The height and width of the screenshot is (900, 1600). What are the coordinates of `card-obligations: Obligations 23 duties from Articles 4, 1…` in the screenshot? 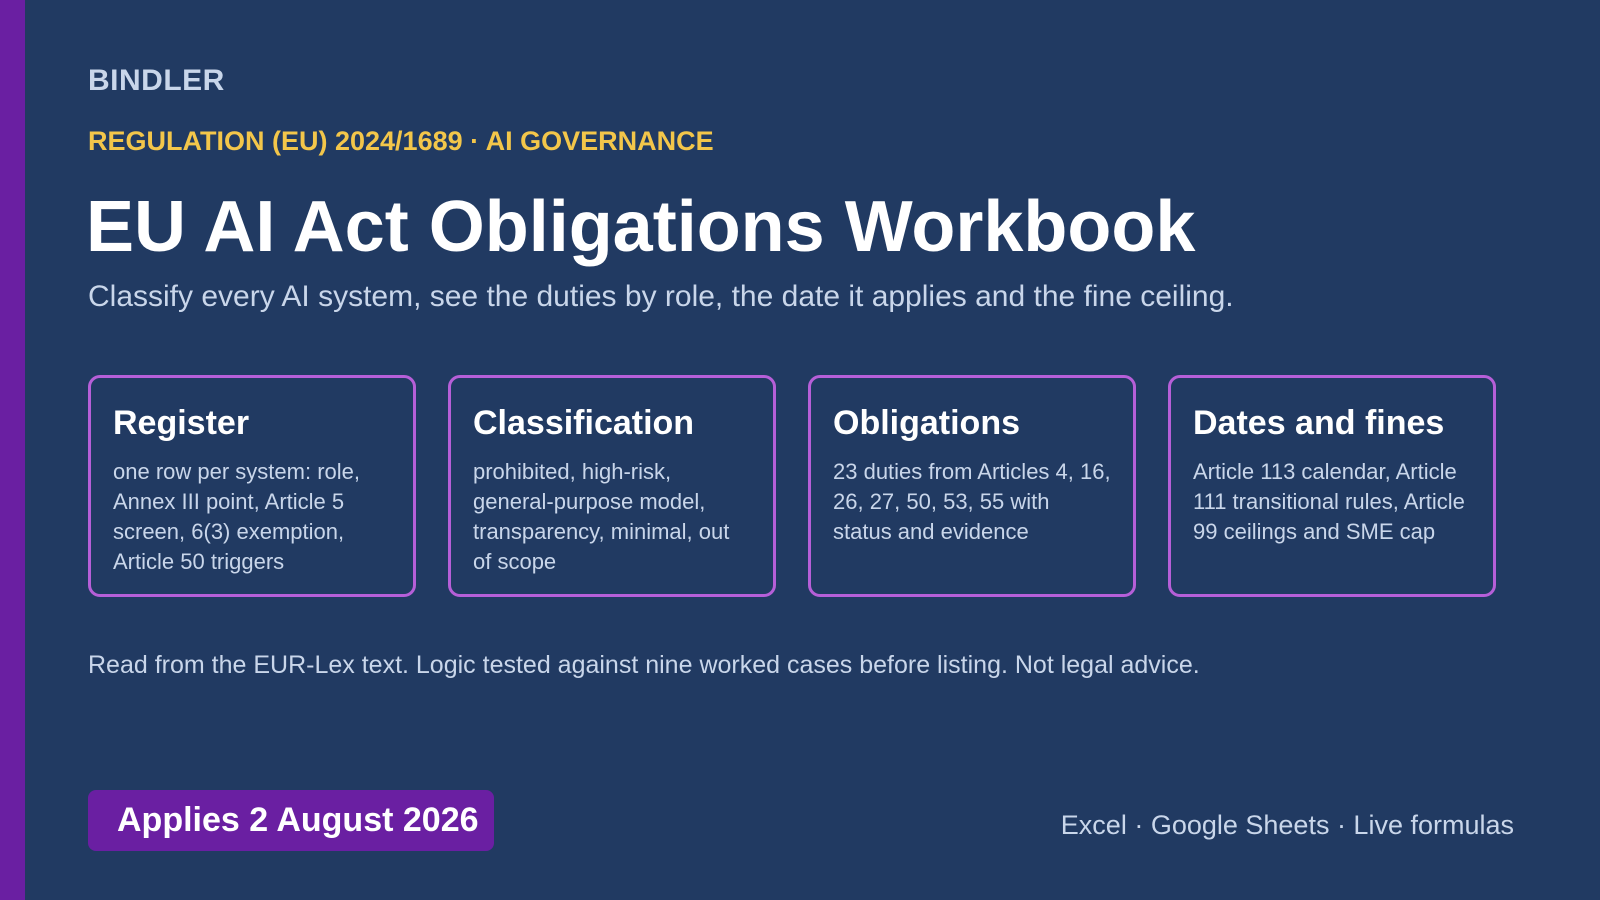 It's located at (972, 486).